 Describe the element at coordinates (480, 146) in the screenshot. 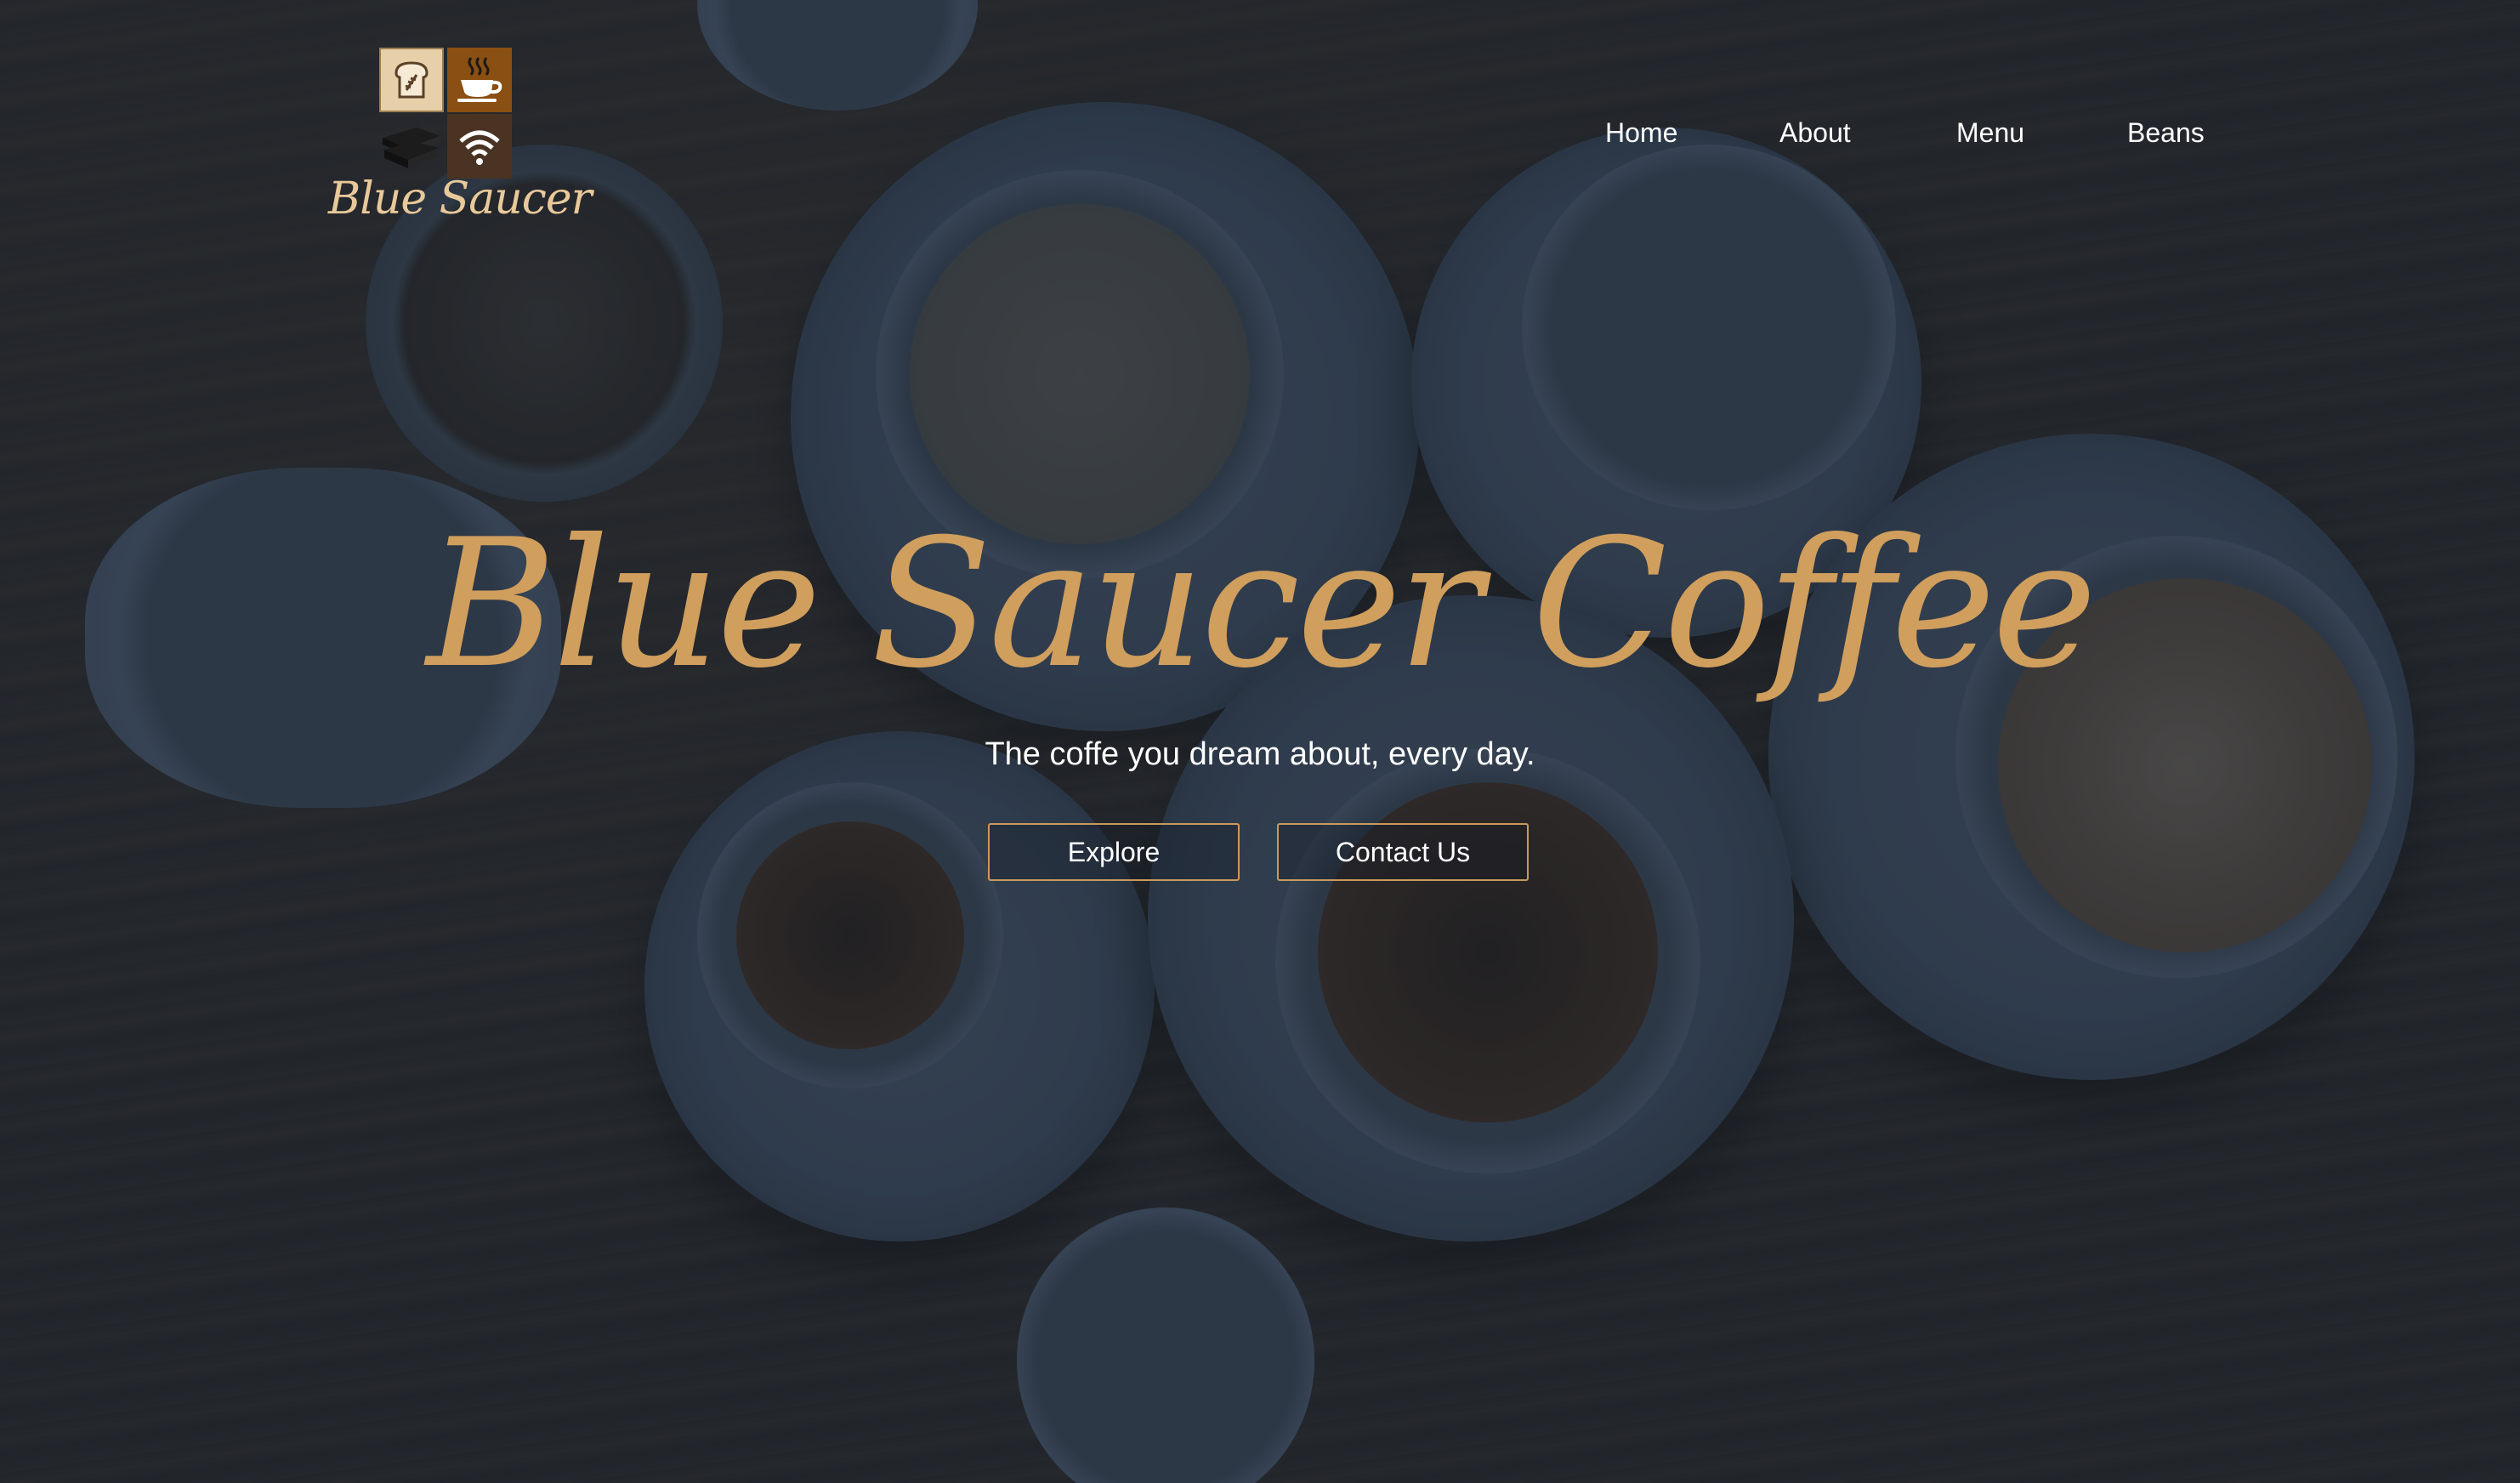

I see `wifi-icon` at that location.